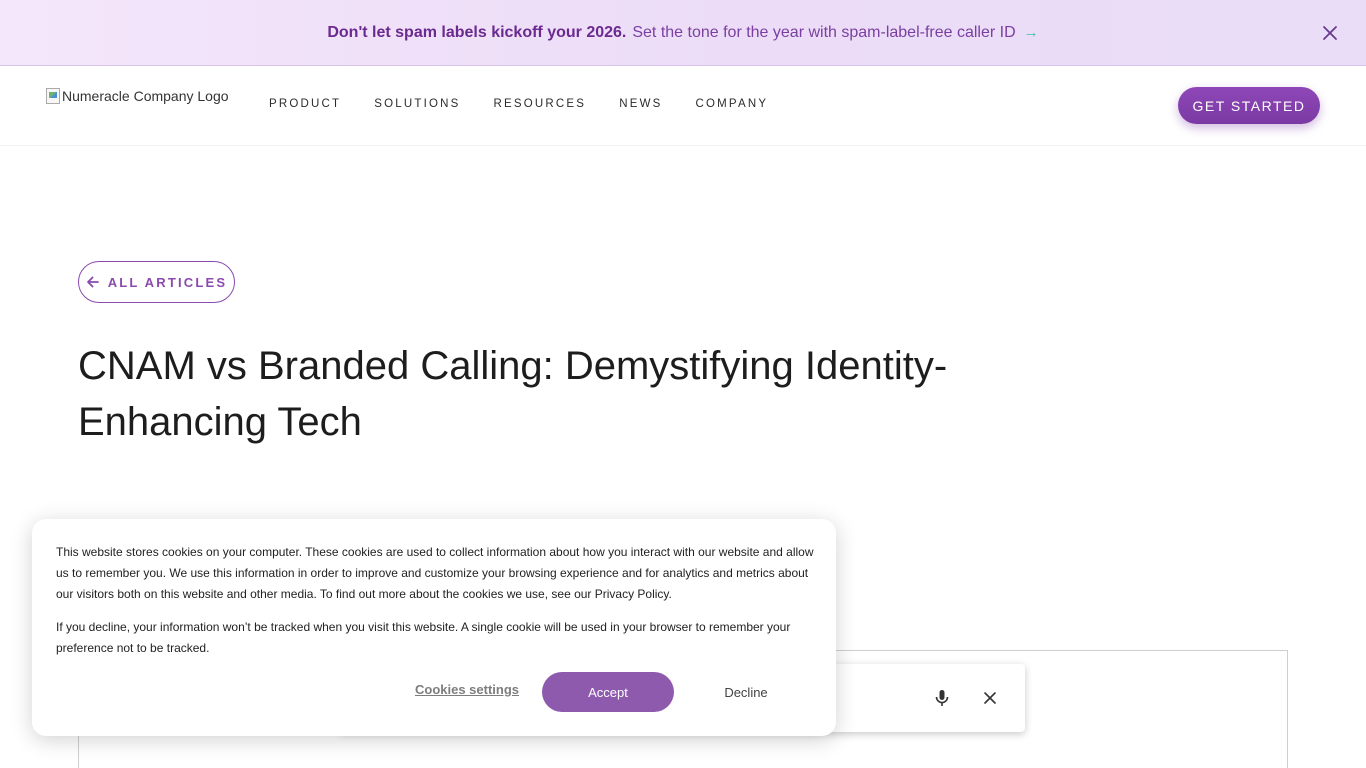 This screenshot has height=768, width=1366. Describe the element at coordinates (732, 104) in the screenshot. I see `nav-item-company: COMPANY` at that location.